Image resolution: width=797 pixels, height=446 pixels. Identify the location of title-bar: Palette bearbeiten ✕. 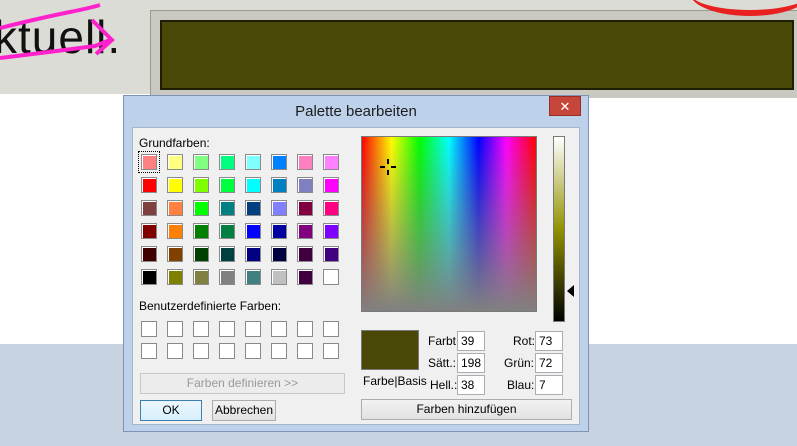
(356, 111).